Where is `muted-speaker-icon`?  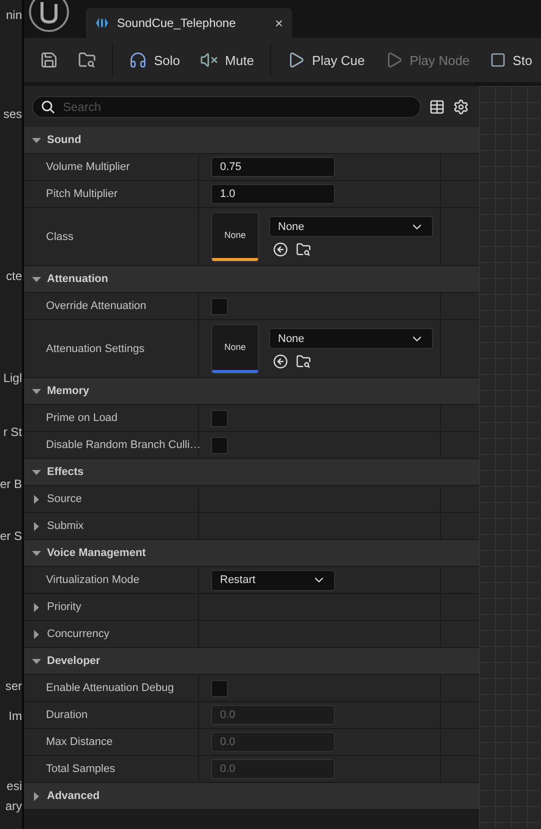 muted-speaker-icon is located at coordinates (209, 60).